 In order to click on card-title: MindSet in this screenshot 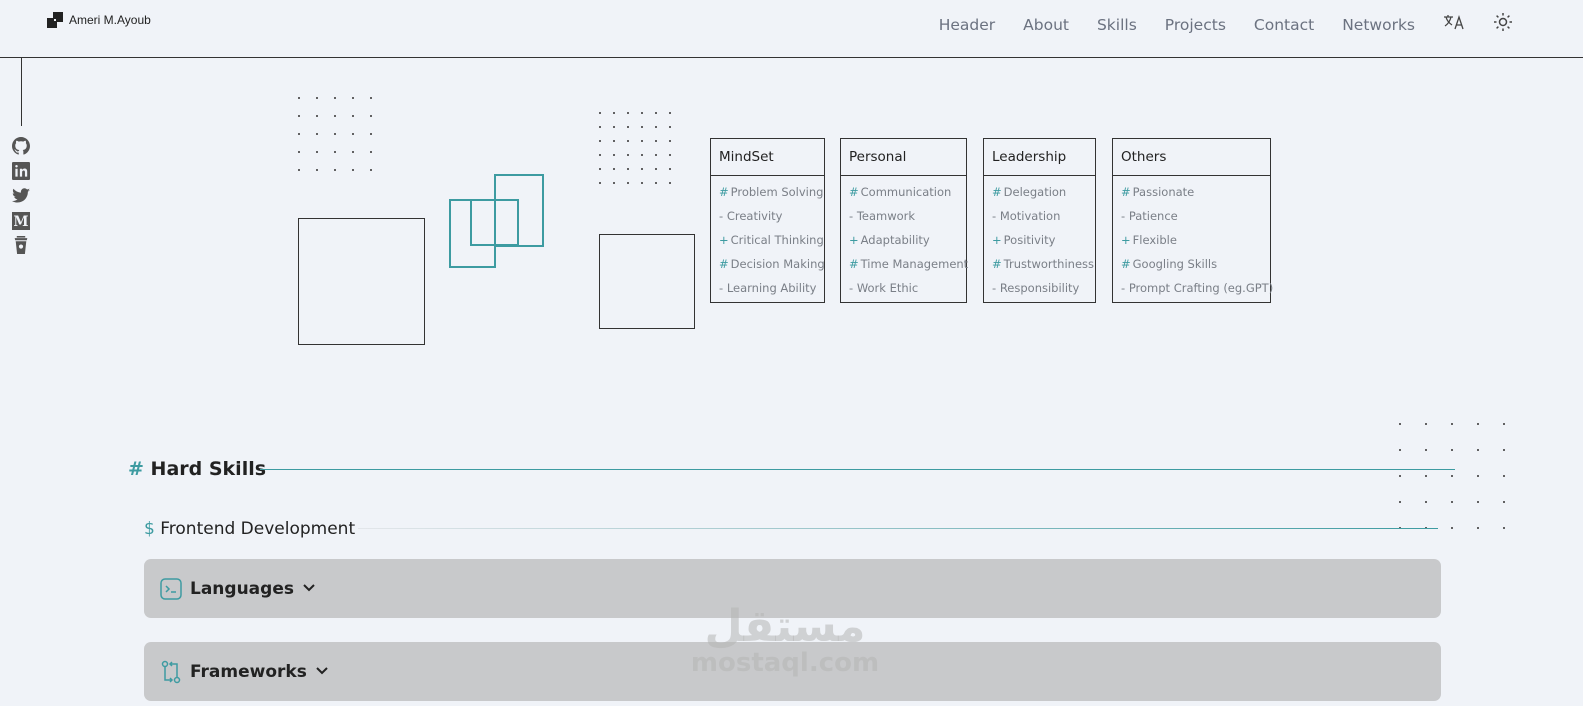, I will do `click(767, 157)`.